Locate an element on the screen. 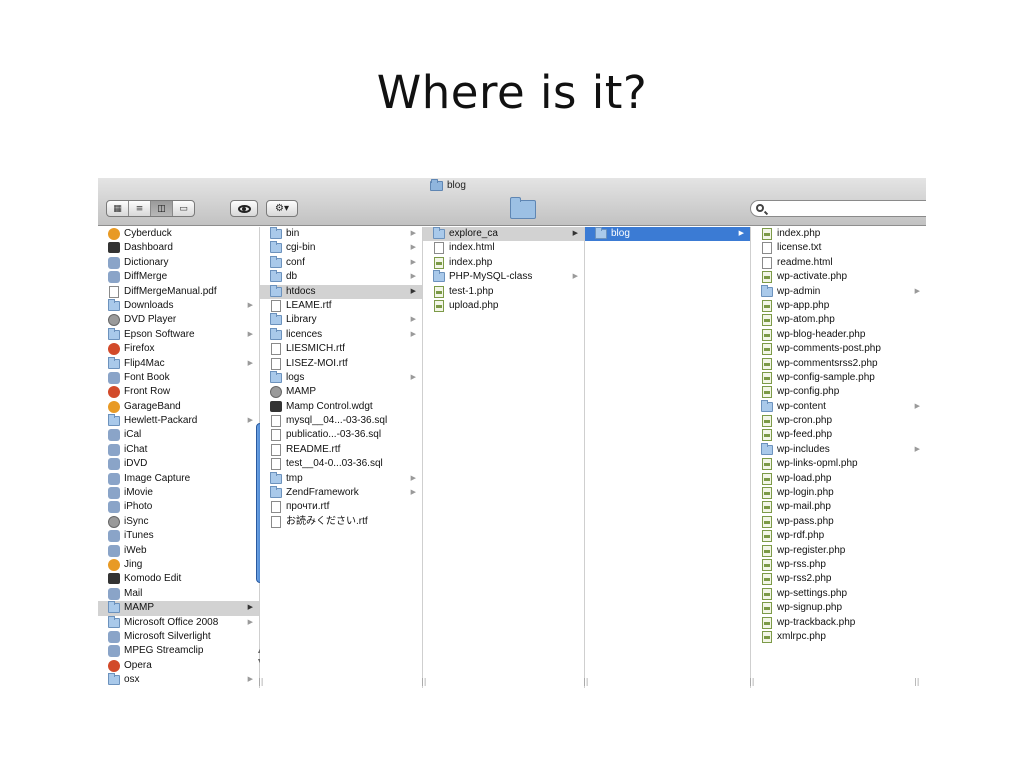  folder-item: Flip4Mac ▶ is located at coordinates (178, 363).